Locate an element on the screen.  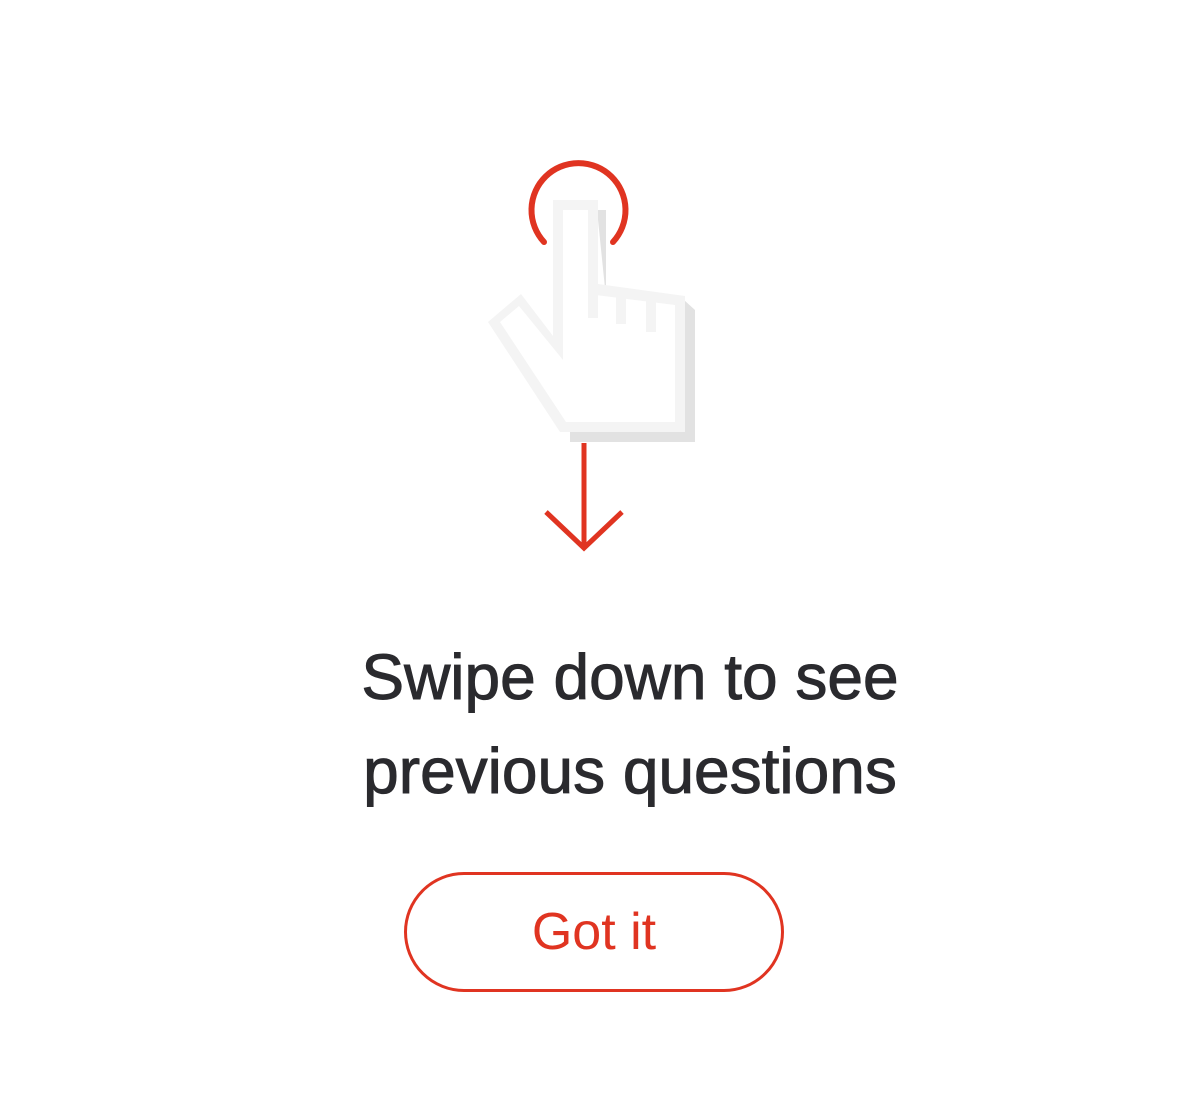
swipe-down-hand-icon is located at coordinates (591, 356).